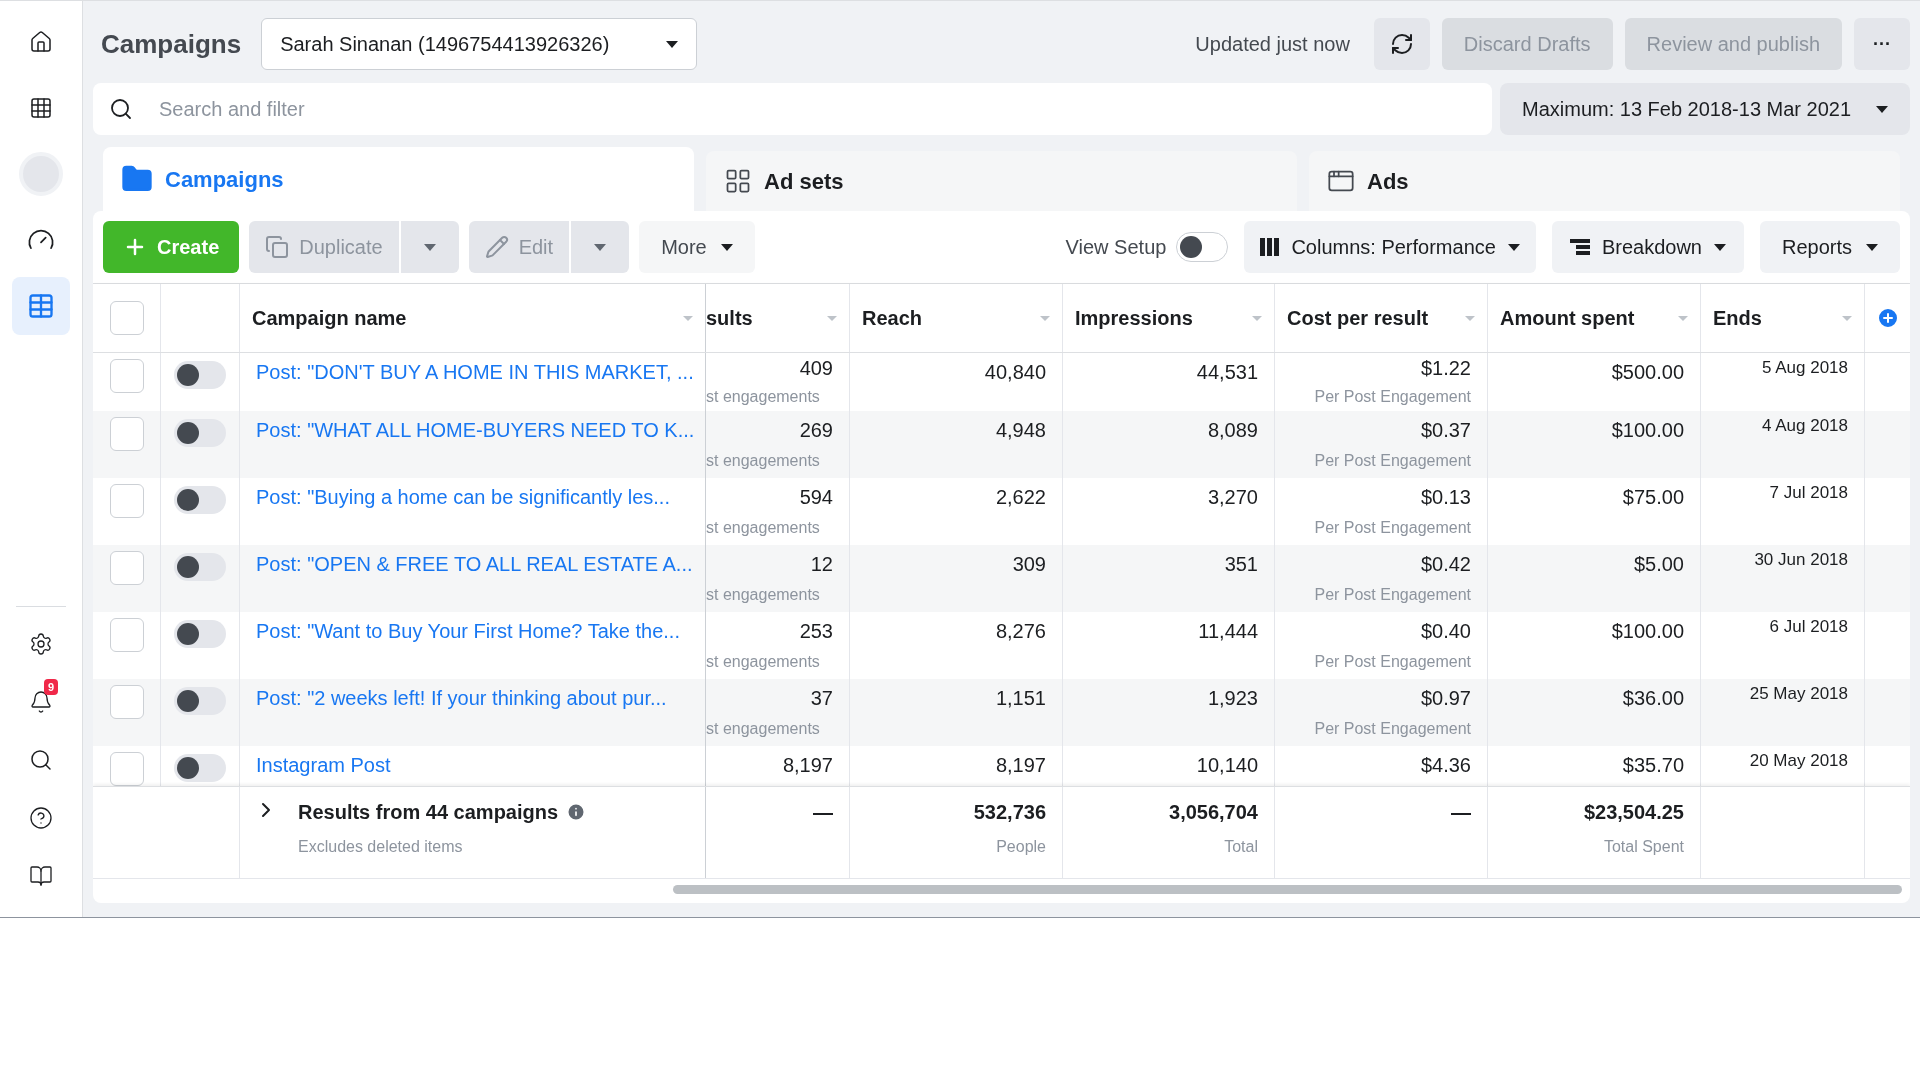 Image resolution: width=1920 pixels, height=1080 pixels. I want to click on page-title: Campaigns, so click(171, 44).